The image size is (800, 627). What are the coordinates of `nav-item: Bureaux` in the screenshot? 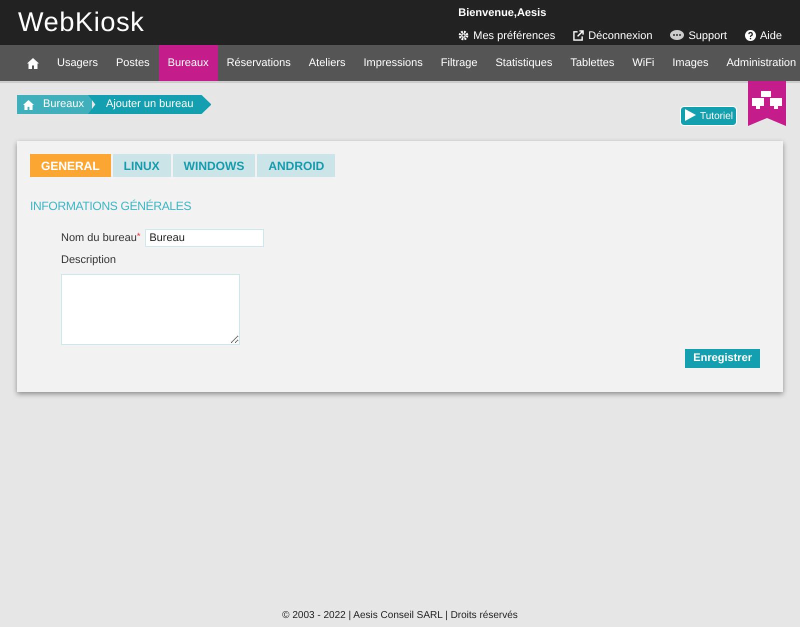 It's located at (188, 63).